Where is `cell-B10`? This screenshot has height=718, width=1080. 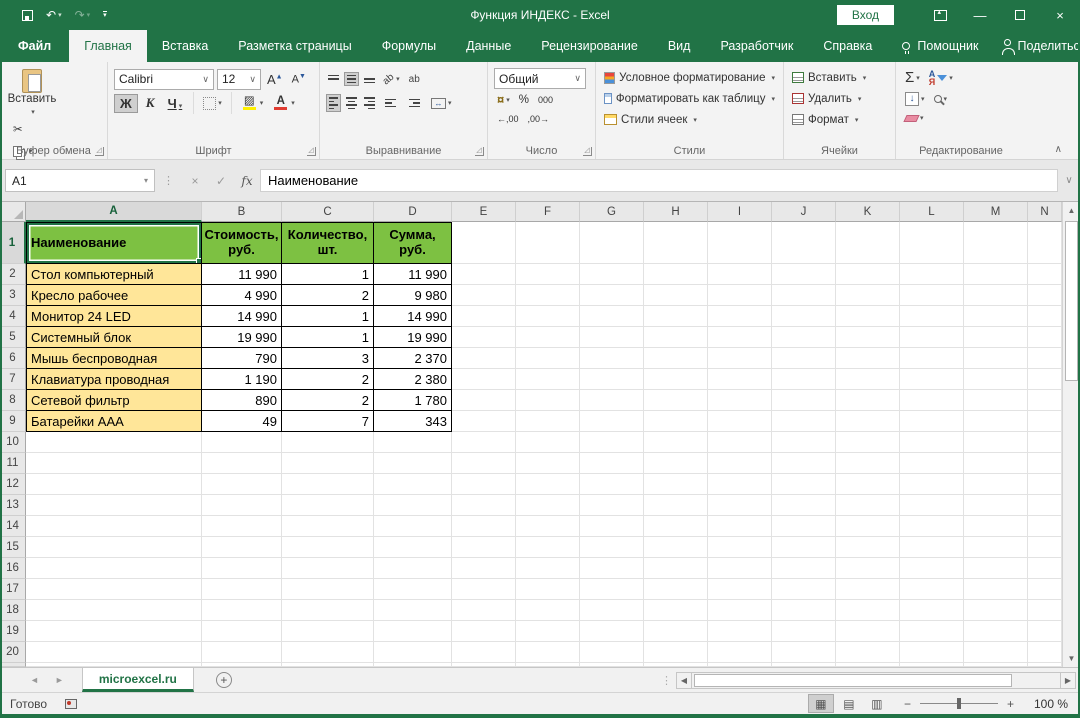
cell-B10 is located at coordinates (242, 442).